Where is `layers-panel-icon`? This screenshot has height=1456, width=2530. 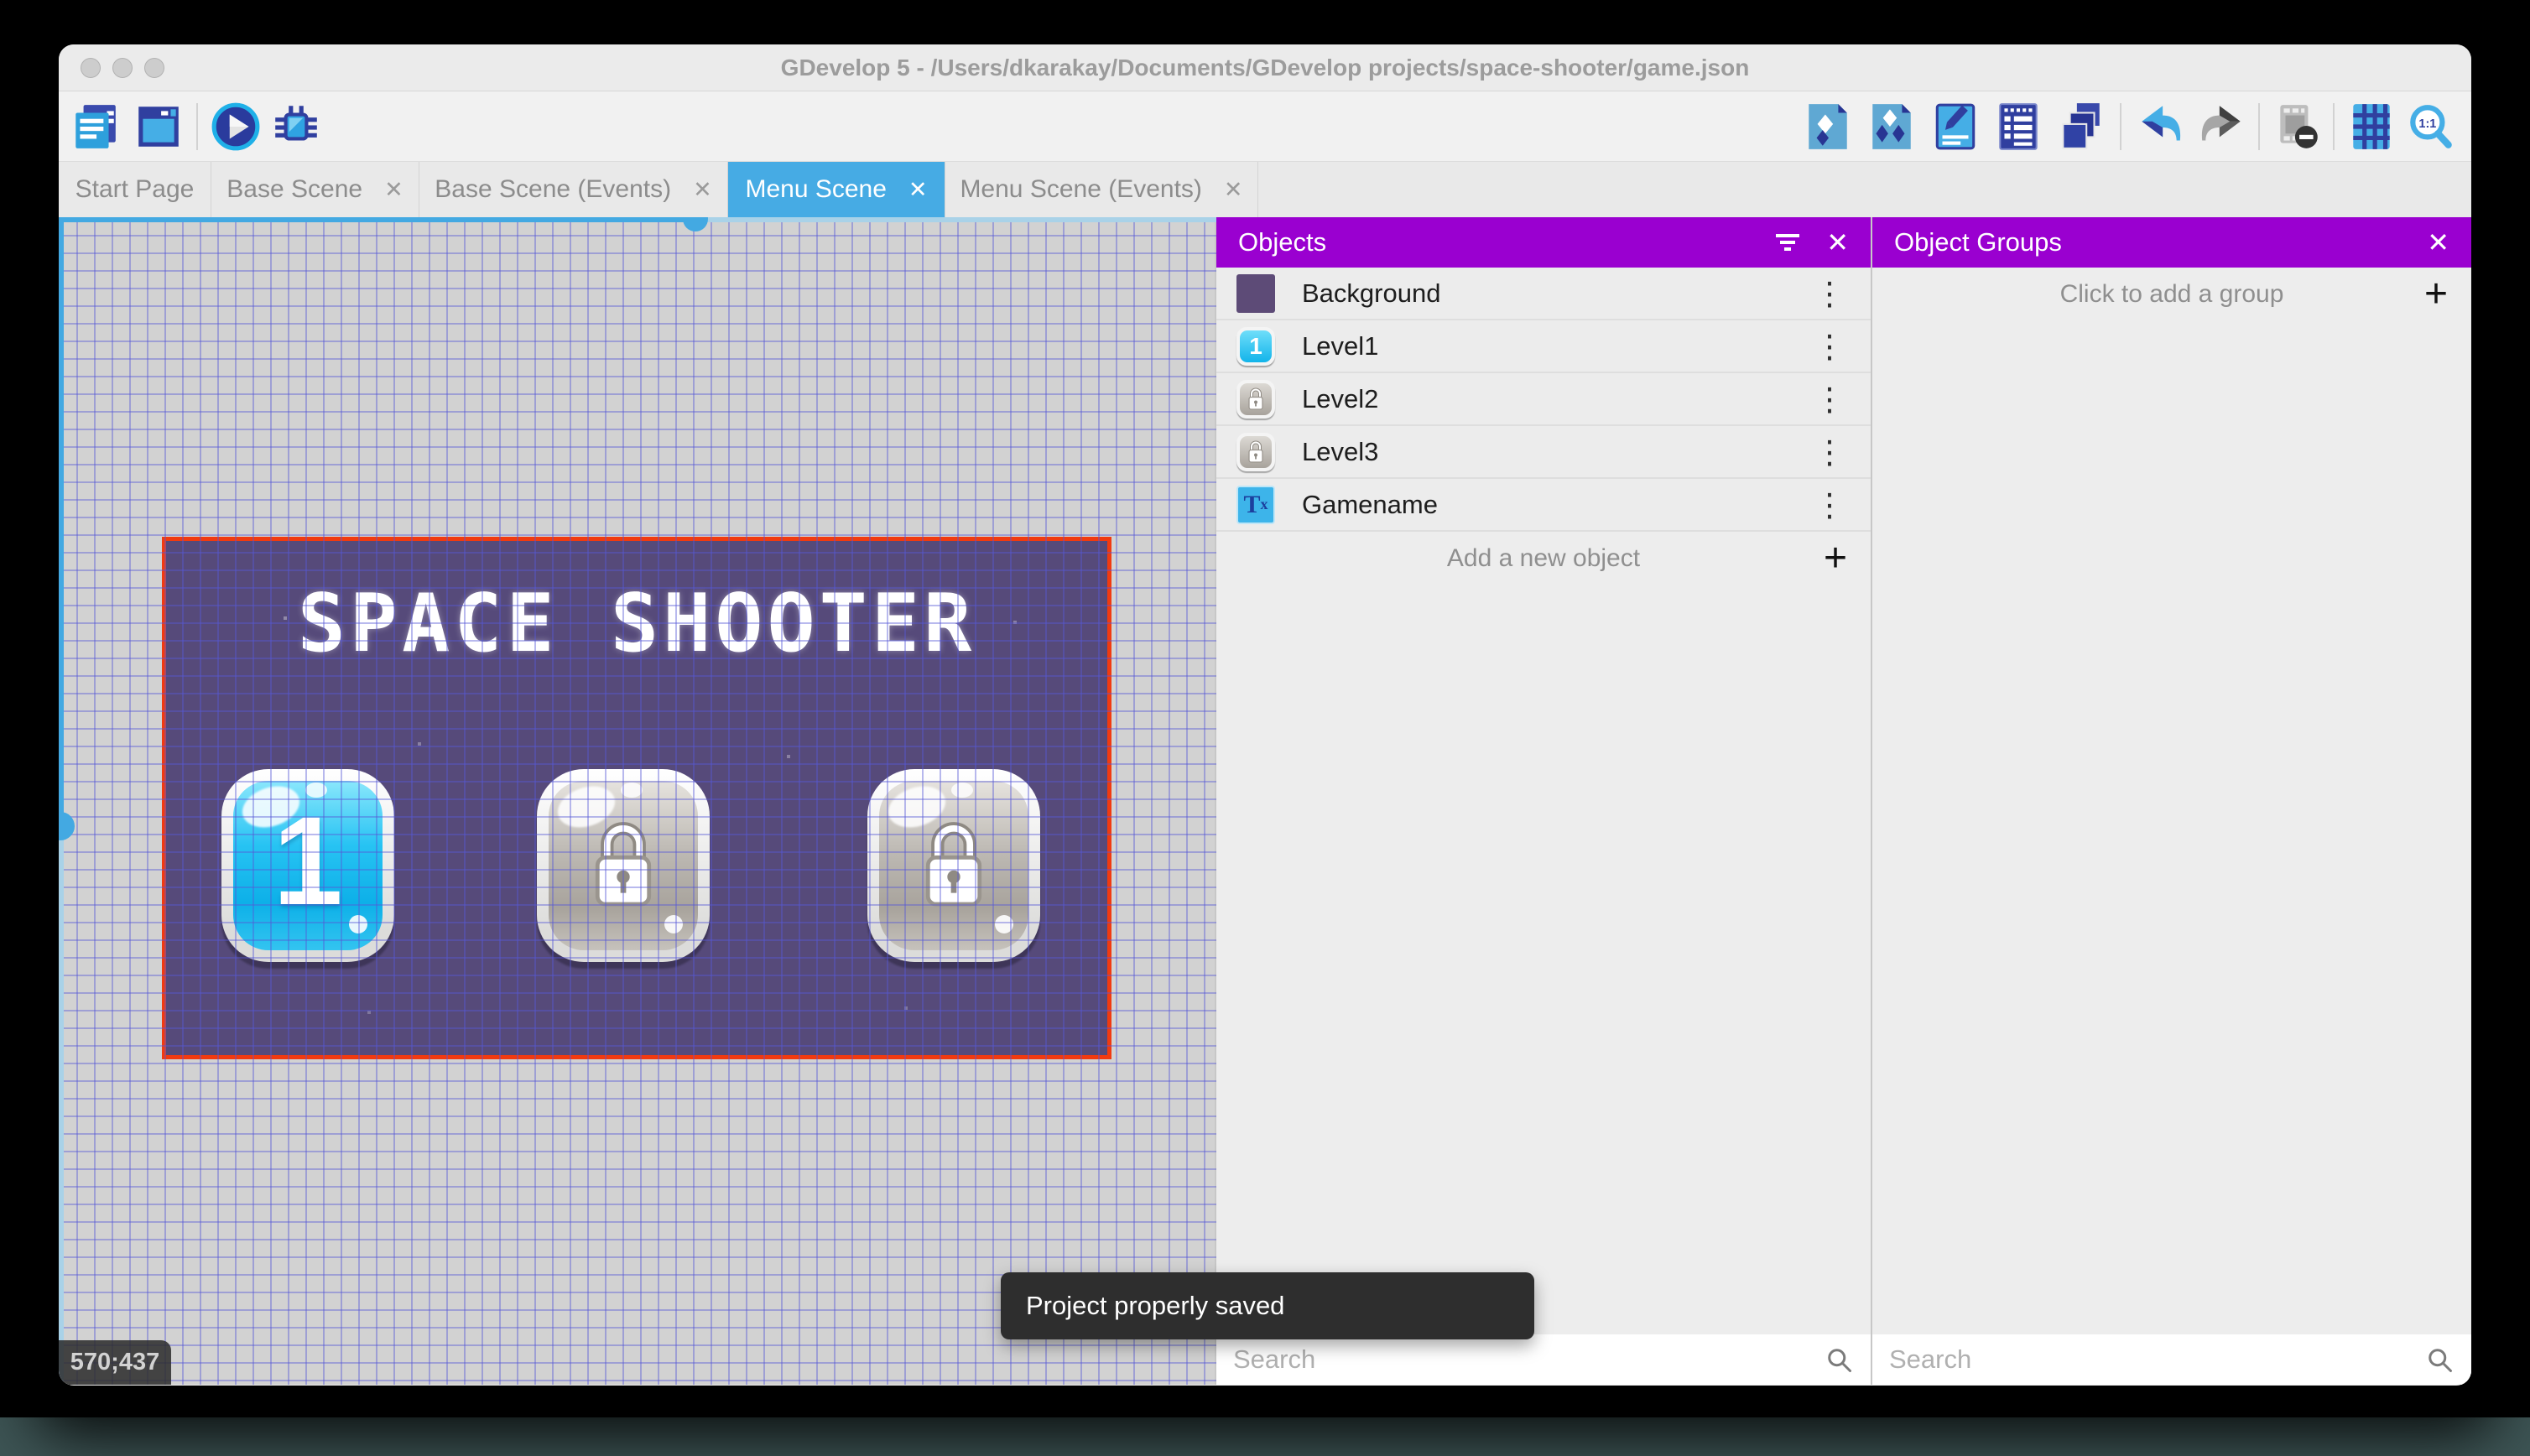 layers-panel-icon is located at coordinates (2080, 127).